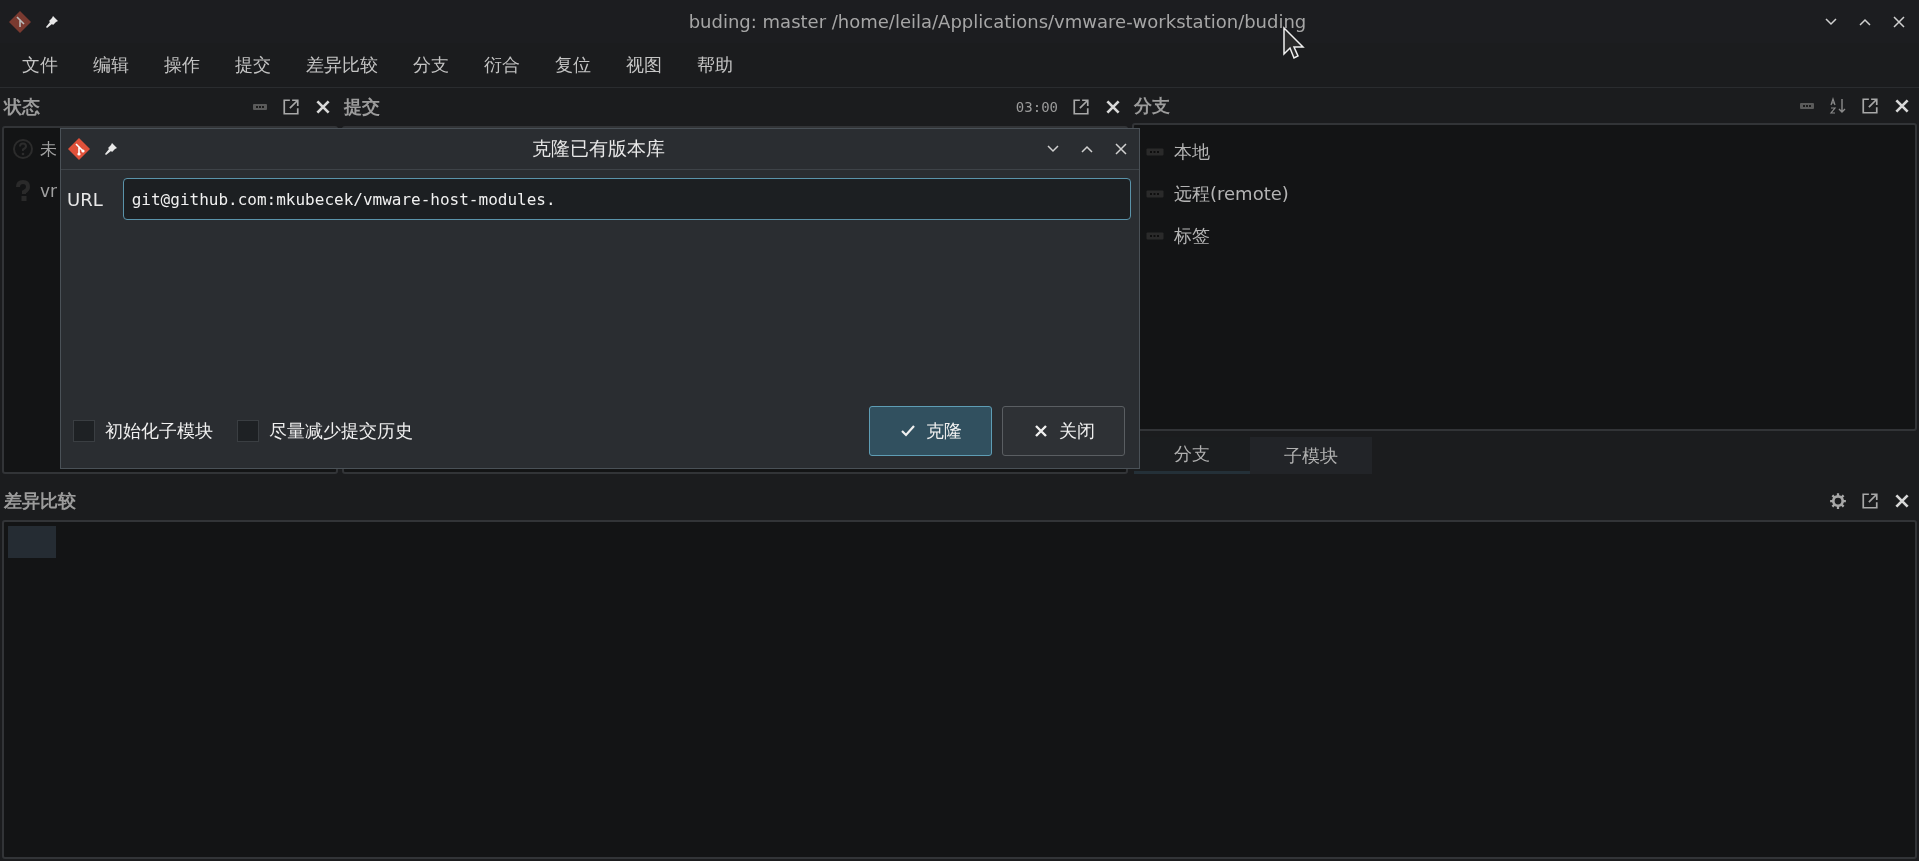 The image size is (1919, 861). What do you see at coordinates (907, 431) in the screenshot?
I see `check-icon` at bounding box center [907, 431].